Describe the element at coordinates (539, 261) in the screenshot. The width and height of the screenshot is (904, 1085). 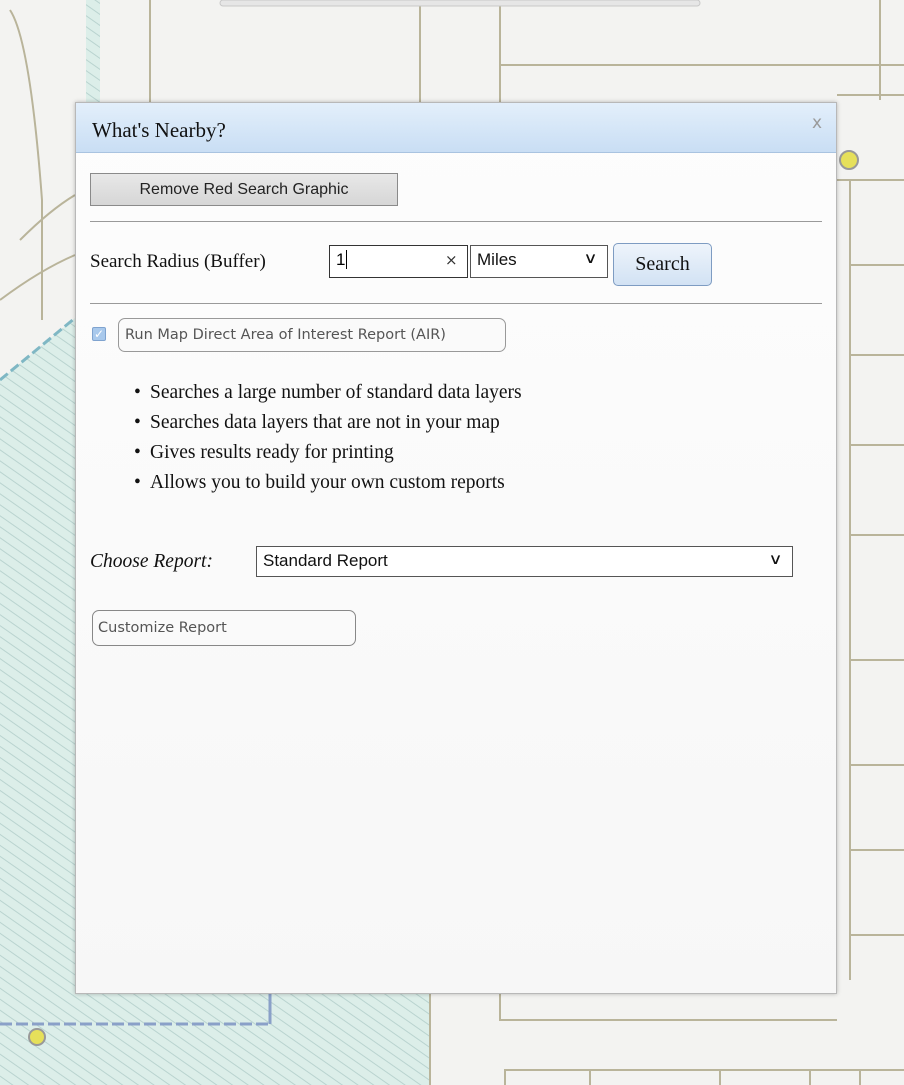
I see `radius-unit-select: Miles ∨` at that location.